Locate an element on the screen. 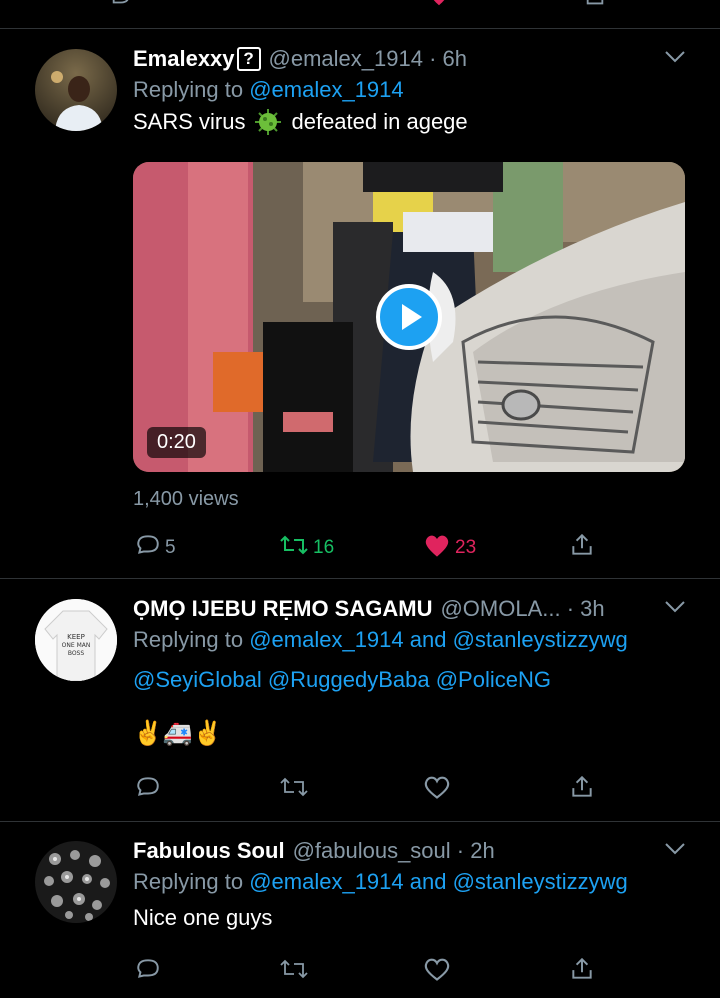 The width and height of the screenshot is (720, 998). avatar: KEEP ONE MAN BOSS is located at coordinates (76, 640).